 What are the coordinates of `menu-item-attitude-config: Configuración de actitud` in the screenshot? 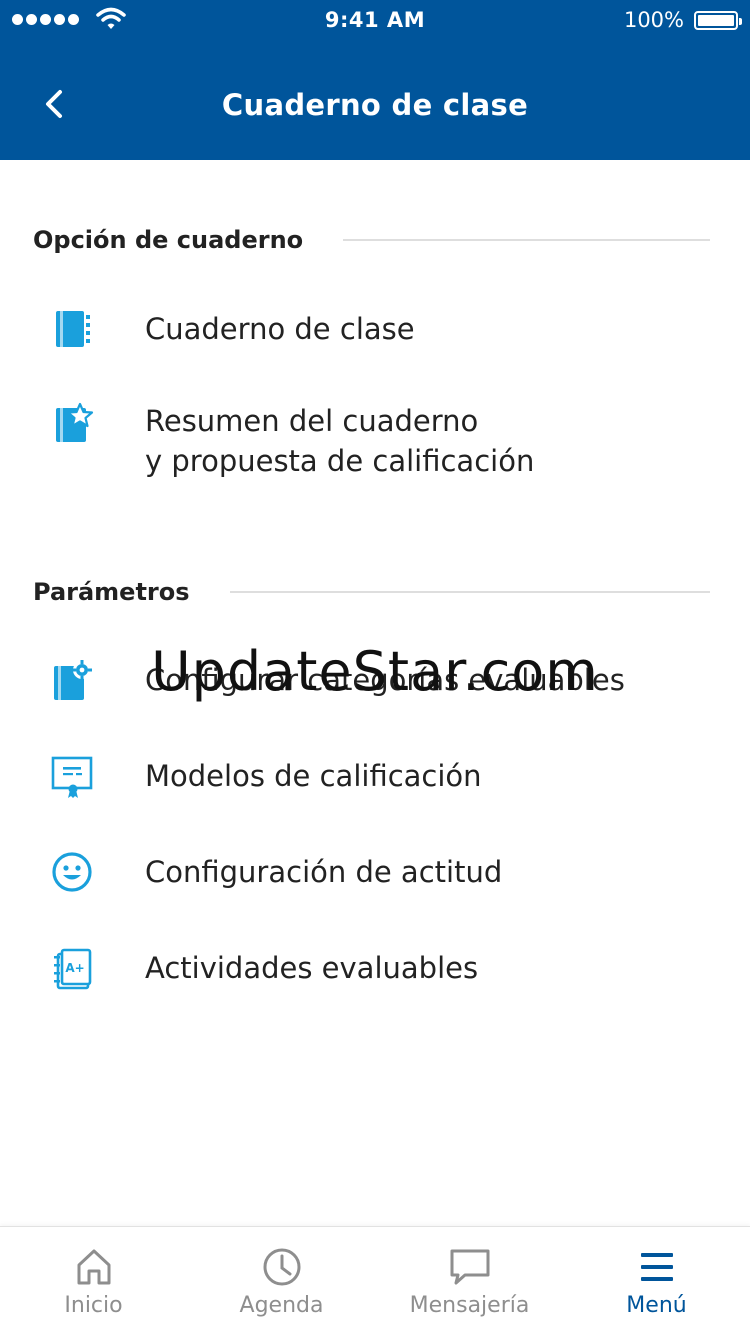 It's located at (375, 873).